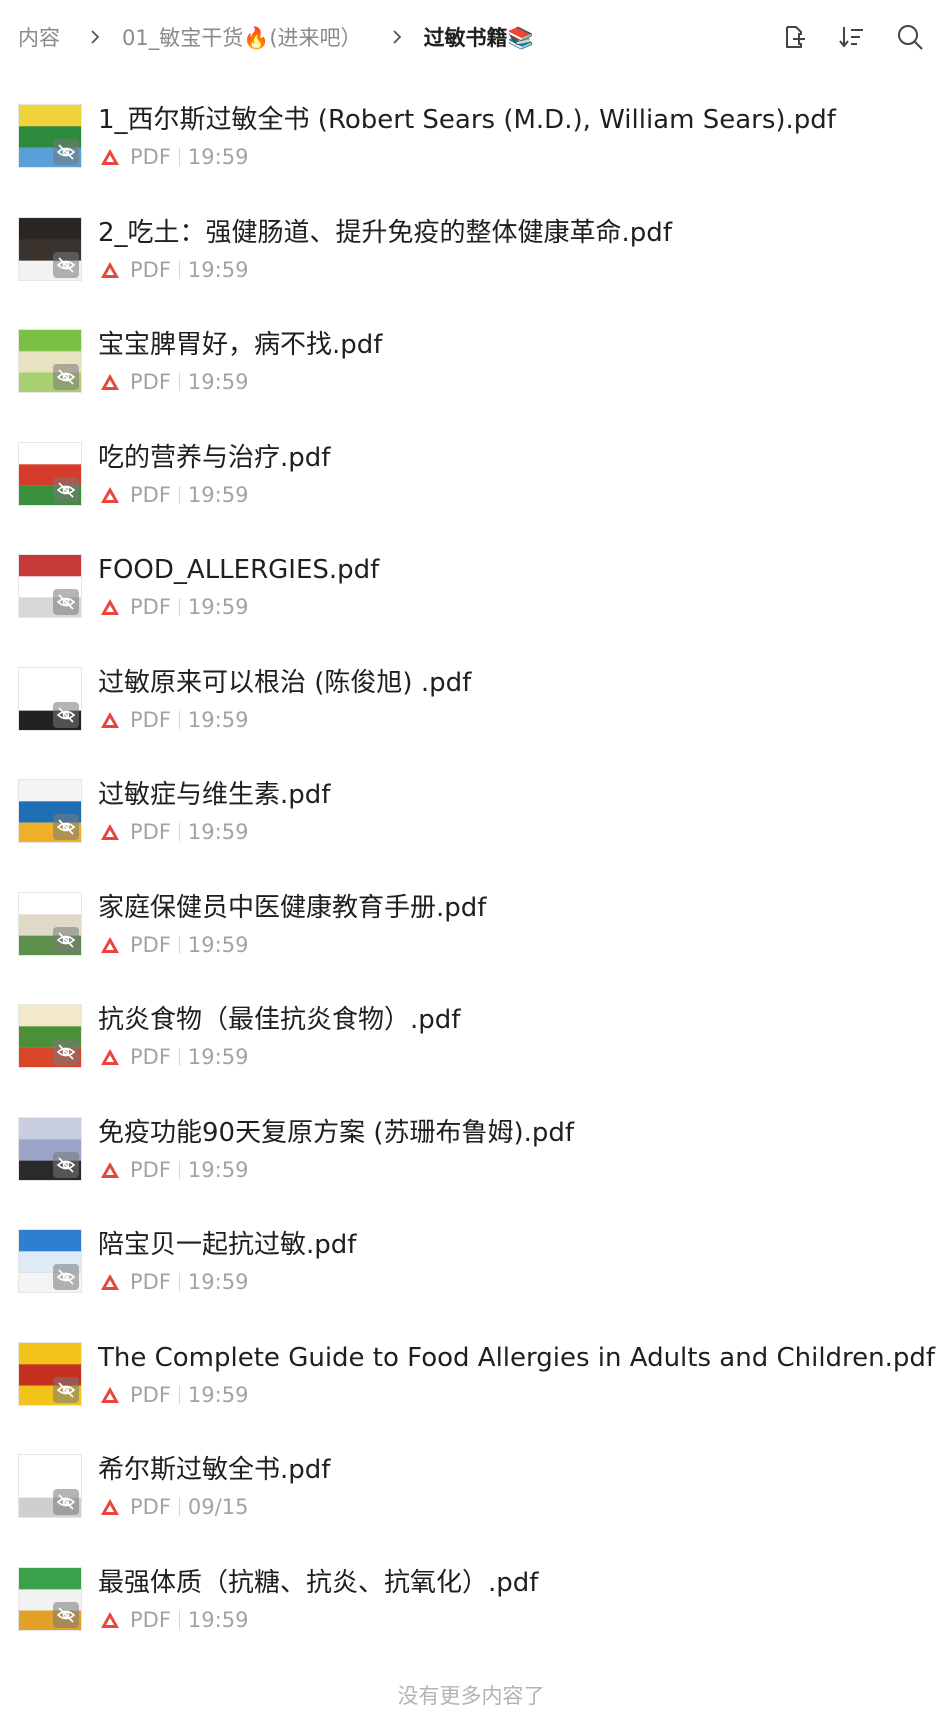 This screenshot has width=942, height=1716. What do you see at coordinates (471, 926) in the screenshot?
I see `file-list-item: 家庭保健员中医健康教育手册.pdf PDF 19:59` at bounding box center [471, 926].